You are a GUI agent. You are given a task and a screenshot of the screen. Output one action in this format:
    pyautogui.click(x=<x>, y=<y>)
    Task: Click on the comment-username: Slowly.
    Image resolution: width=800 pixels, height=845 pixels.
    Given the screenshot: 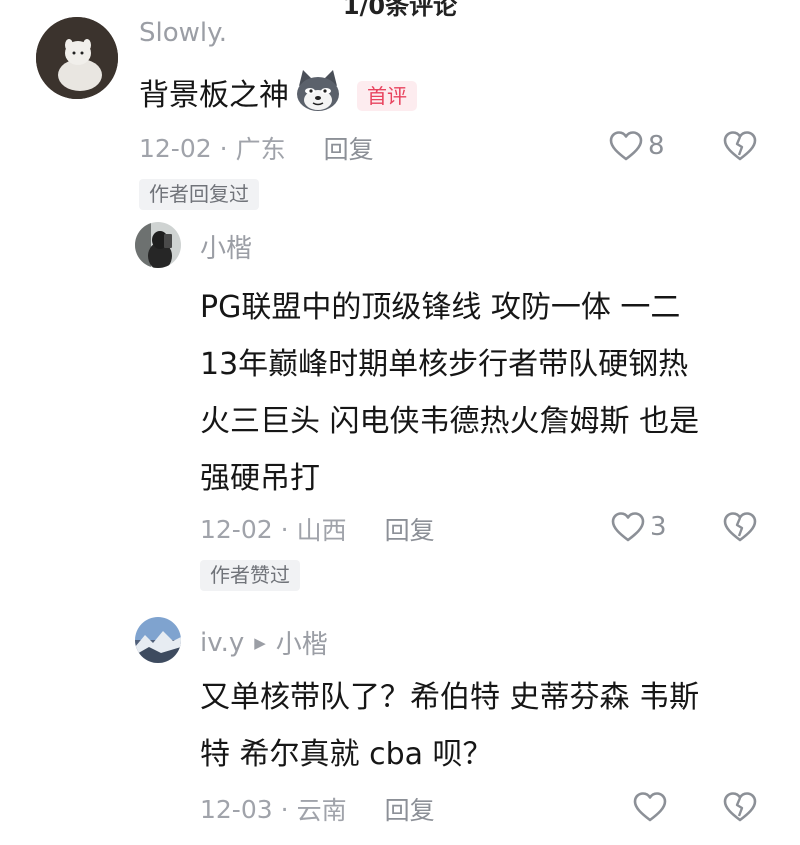 What is the action you would take?
    pyautogui.click(x=183, y=33)
    